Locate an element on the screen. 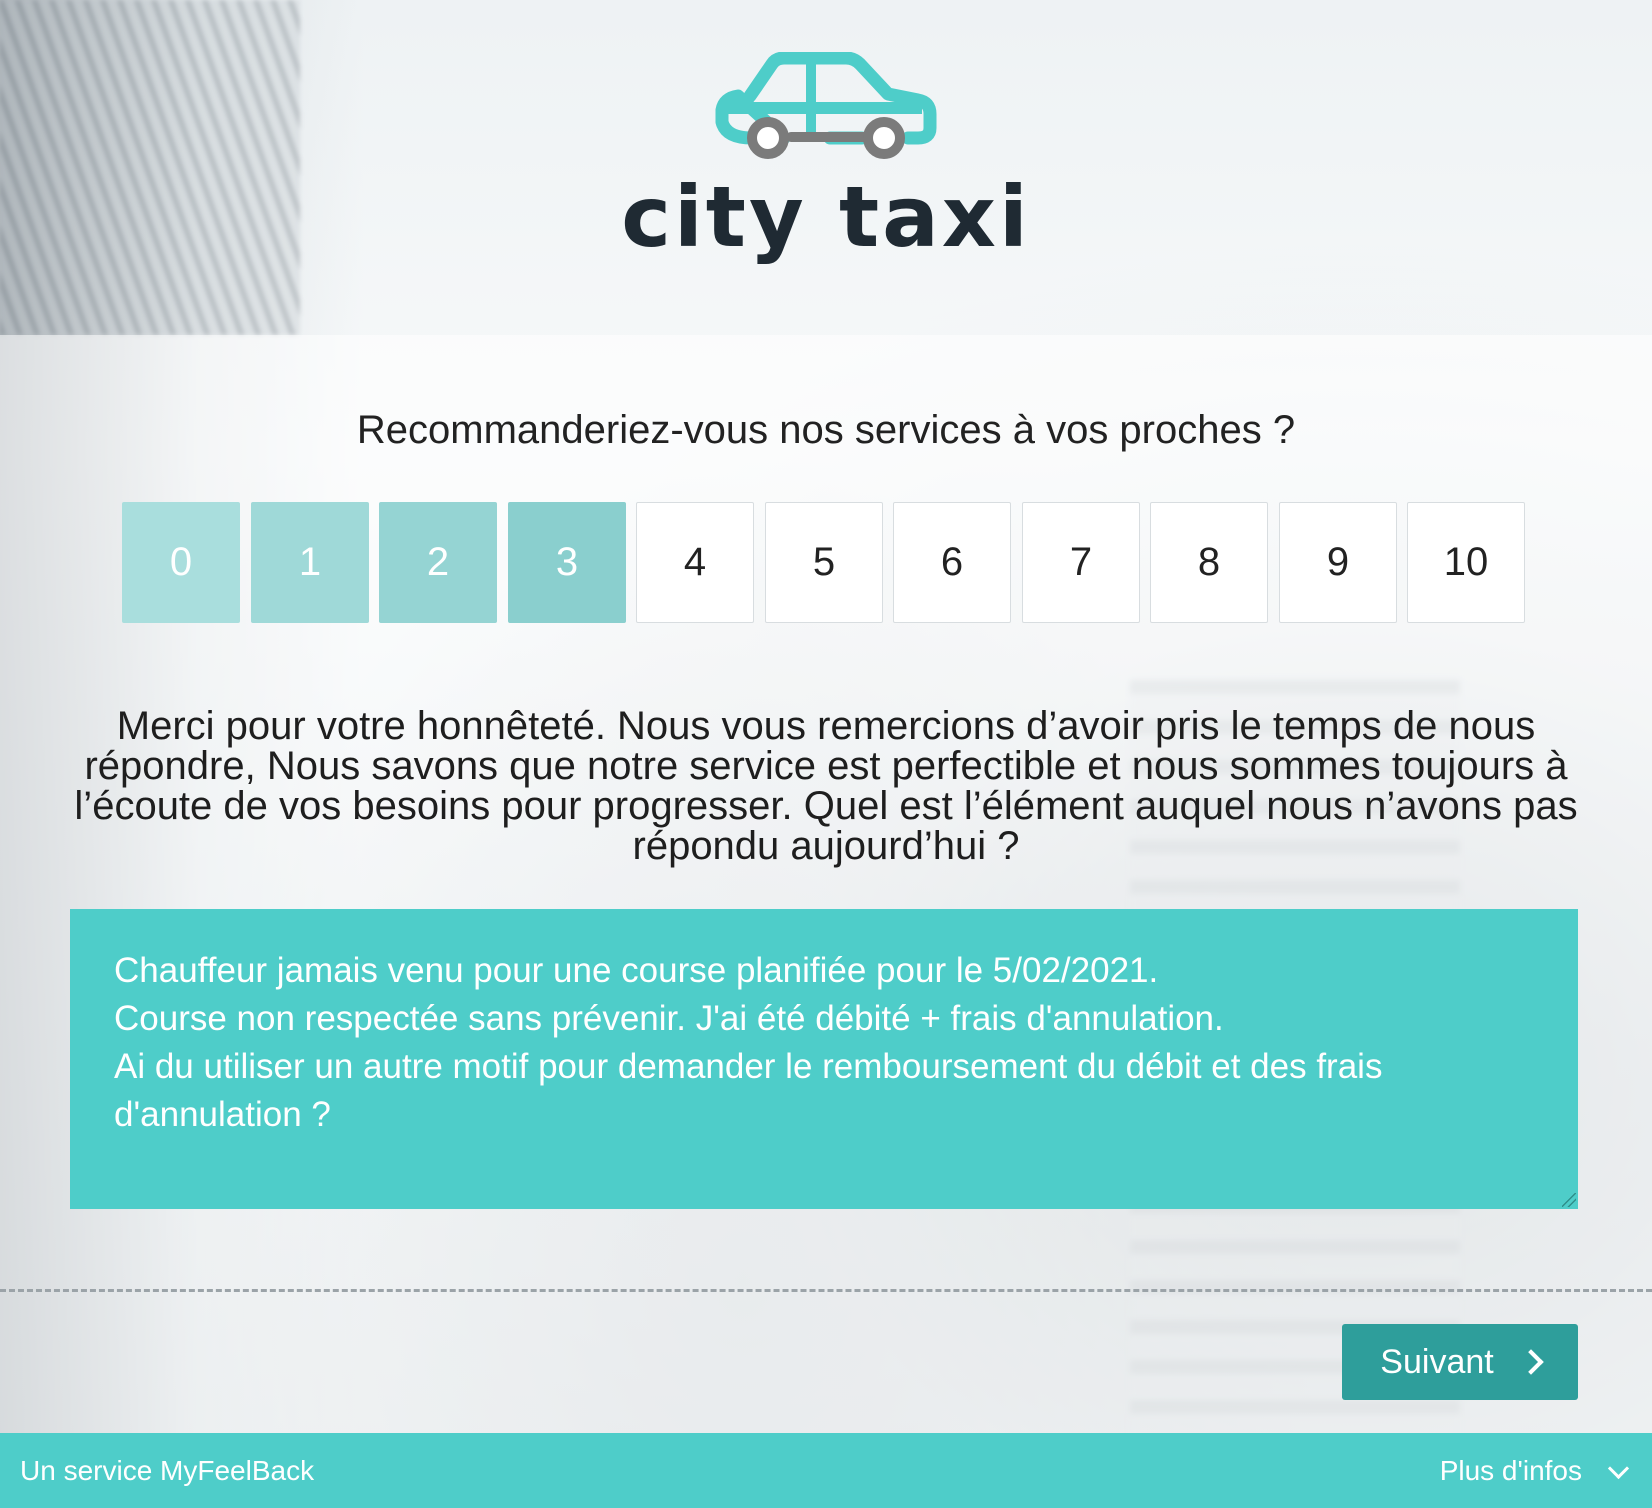  chevron-down-icon is located at coordinates (1618, 1468).